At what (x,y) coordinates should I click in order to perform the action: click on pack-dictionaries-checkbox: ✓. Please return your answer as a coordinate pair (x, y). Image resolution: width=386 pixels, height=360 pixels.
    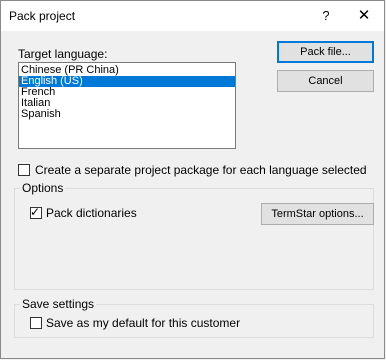
    Looking at the image, I should click on (36, 212).